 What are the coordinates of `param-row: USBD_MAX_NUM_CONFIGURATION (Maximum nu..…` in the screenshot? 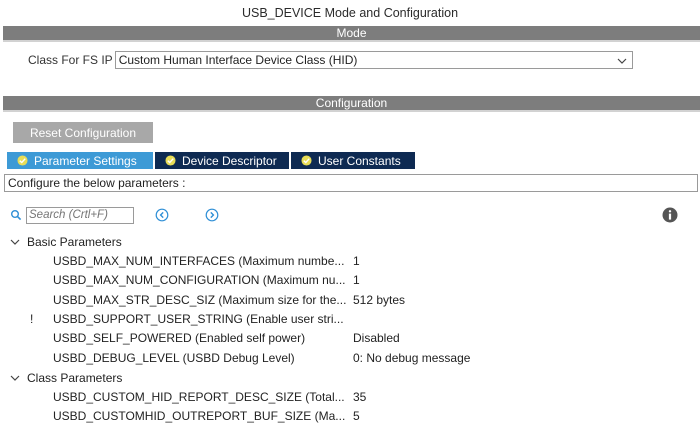 It's located at (350, 280).